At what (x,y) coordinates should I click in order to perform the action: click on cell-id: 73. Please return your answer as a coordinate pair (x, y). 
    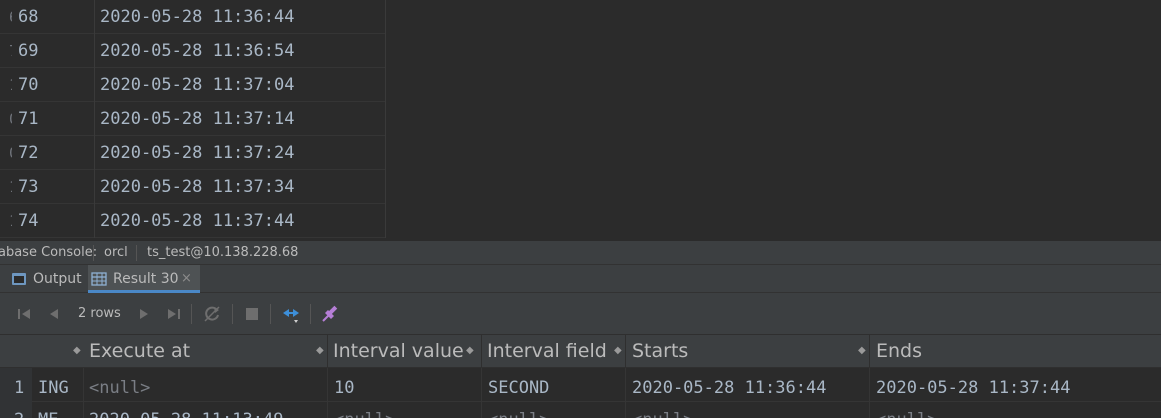
    Looking at the image, I should click on (53, 187).